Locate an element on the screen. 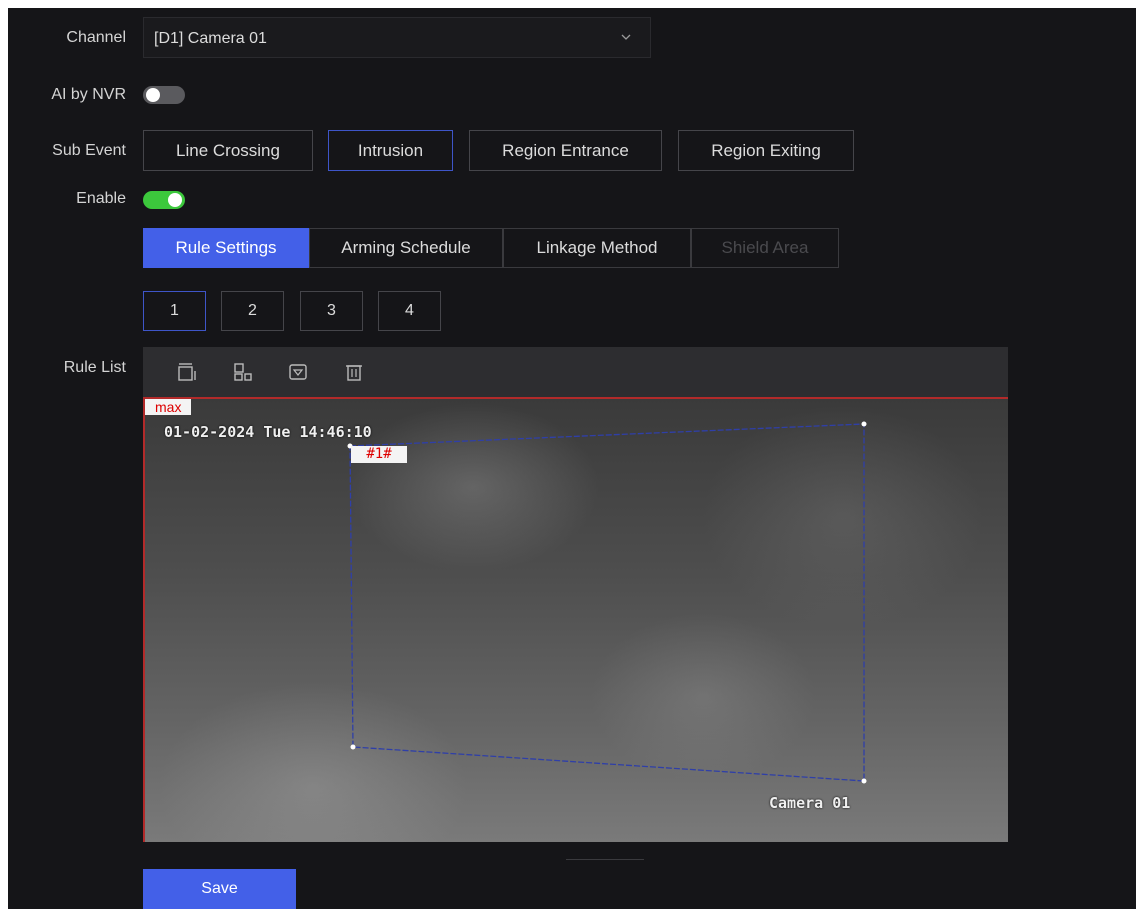 This screenshot has height=909, width=1136. tab-linkage-method: Linkage Method is located at coordinates (597, 248).